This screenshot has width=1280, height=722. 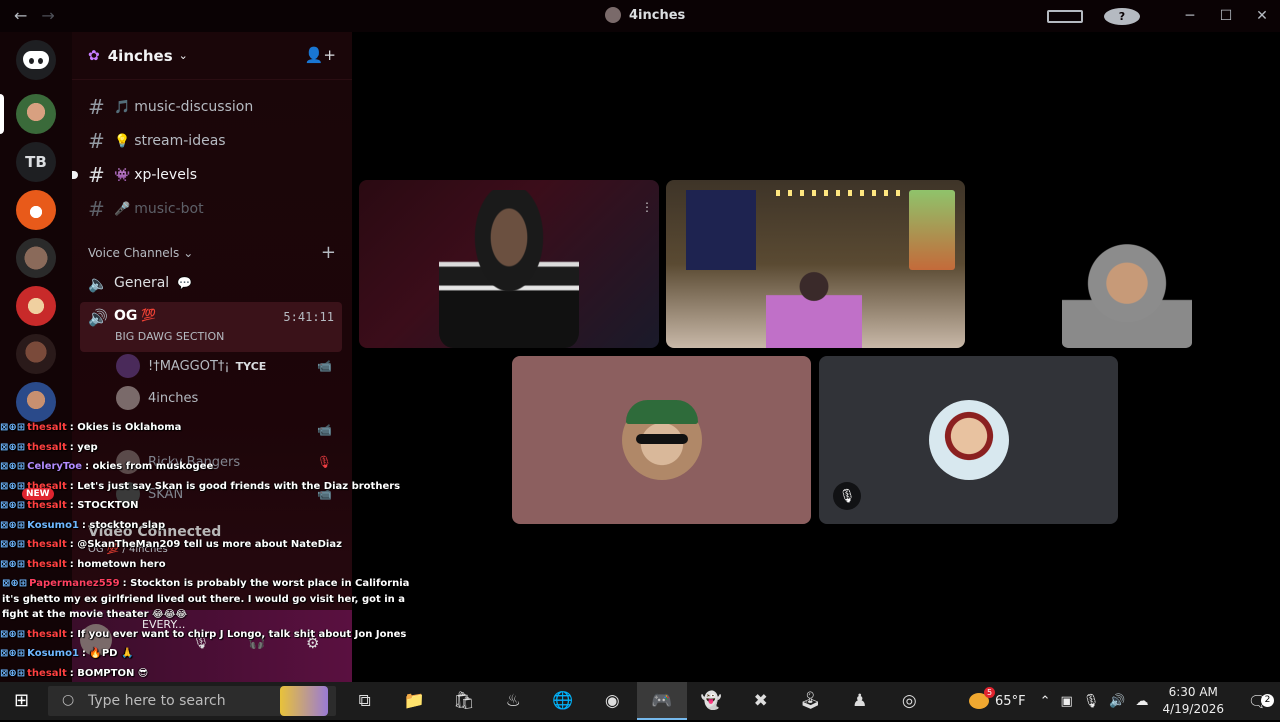 I want to click on controller-icon: 🕹, so click(x=811, y=701).